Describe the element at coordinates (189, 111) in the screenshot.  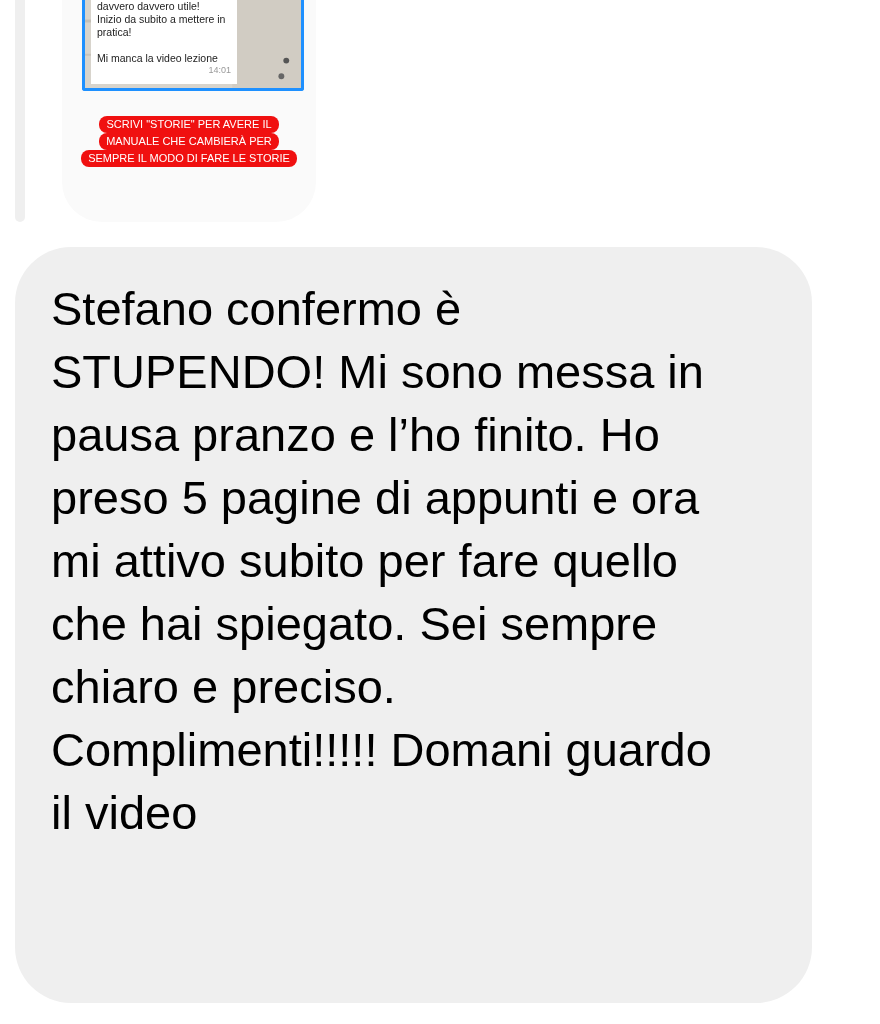
I see `story-card: davvero davvero utile! Inizio da subito a mettere in pratica! Mi manca la video lezione 14:01 SCRIVI "STORIE" PER AVERE IL MANUALE CHE CAMBIERÀ PER SEMPRE IL MODO DI FARE LE STORIE` at that location.